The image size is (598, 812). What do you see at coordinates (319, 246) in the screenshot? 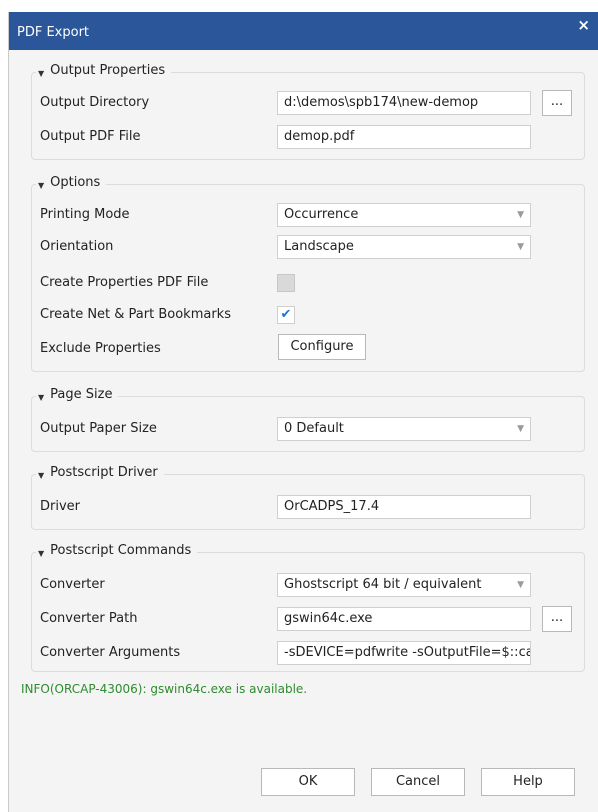
I see `orientation-value: Landscape` at bounding box center [319, 246].